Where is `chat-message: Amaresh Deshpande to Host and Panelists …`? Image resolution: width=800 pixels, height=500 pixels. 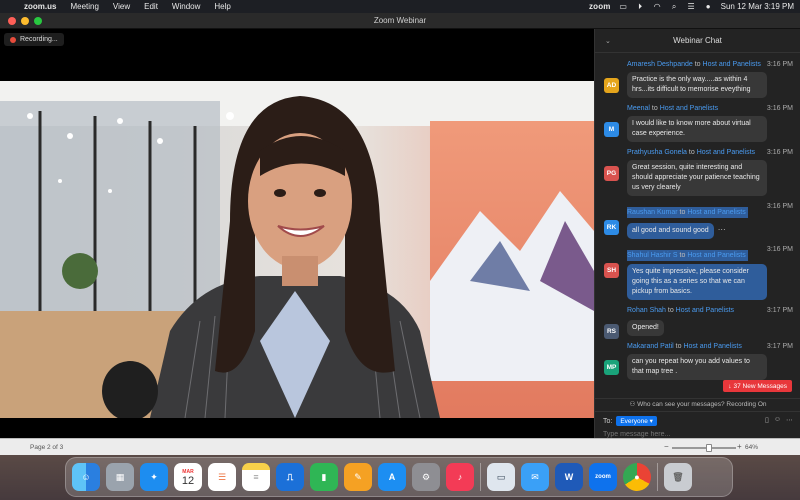 chat-message: Amaresh Deshpande to Host and Panelists … is located at coordinates (697, 78).